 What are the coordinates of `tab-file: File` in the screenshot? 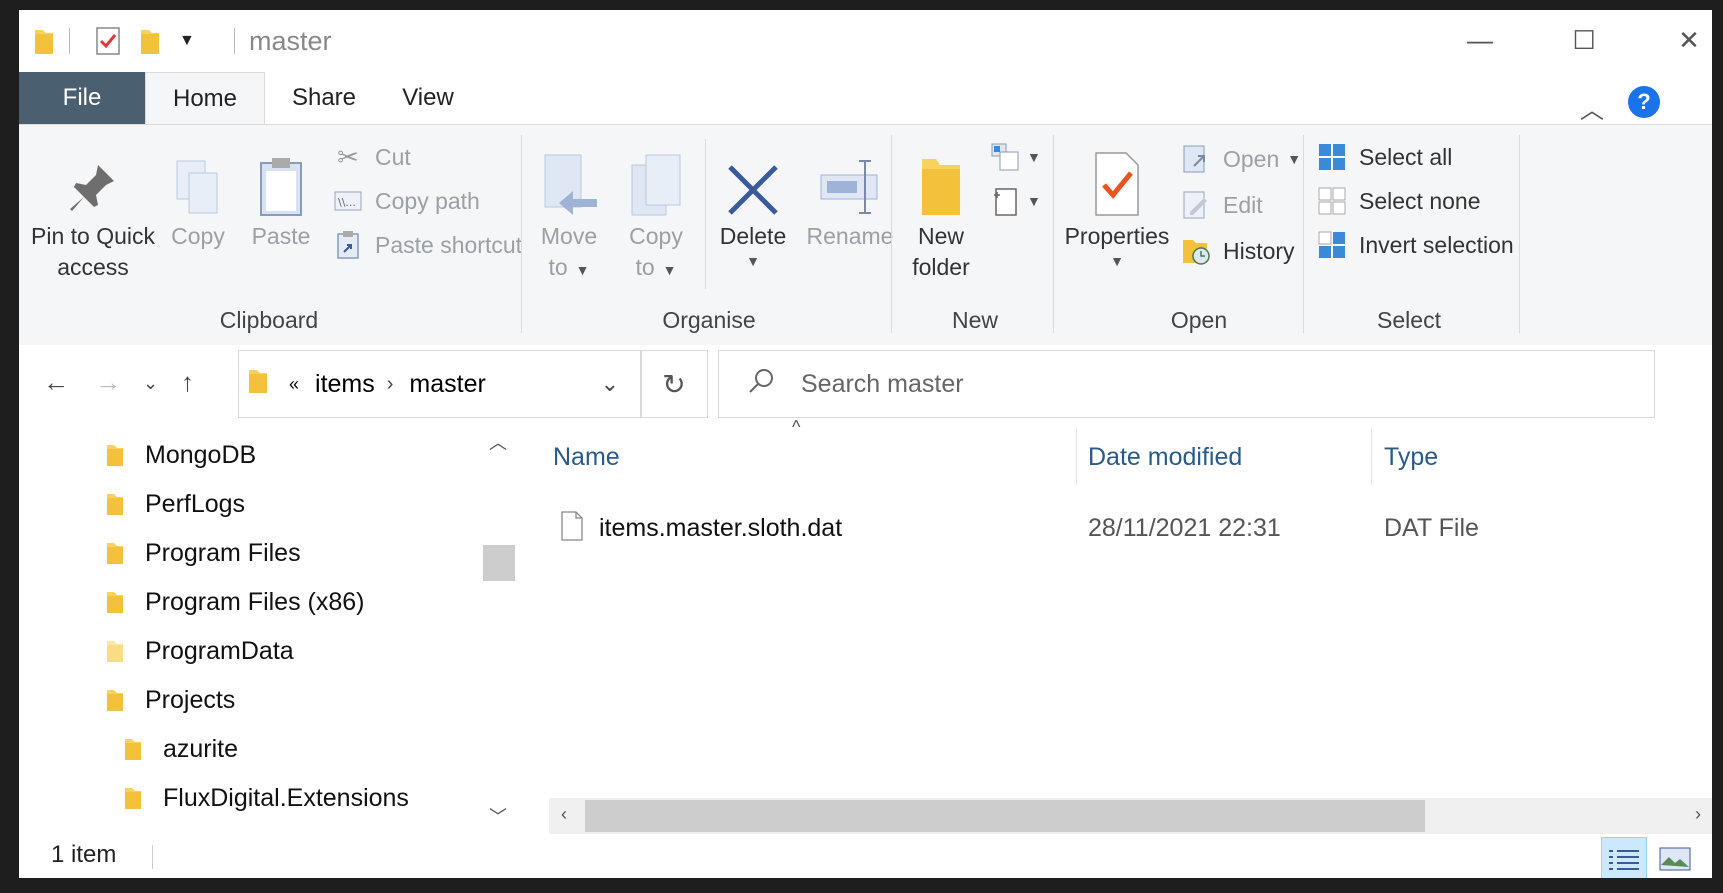 It's located at (82, 98).